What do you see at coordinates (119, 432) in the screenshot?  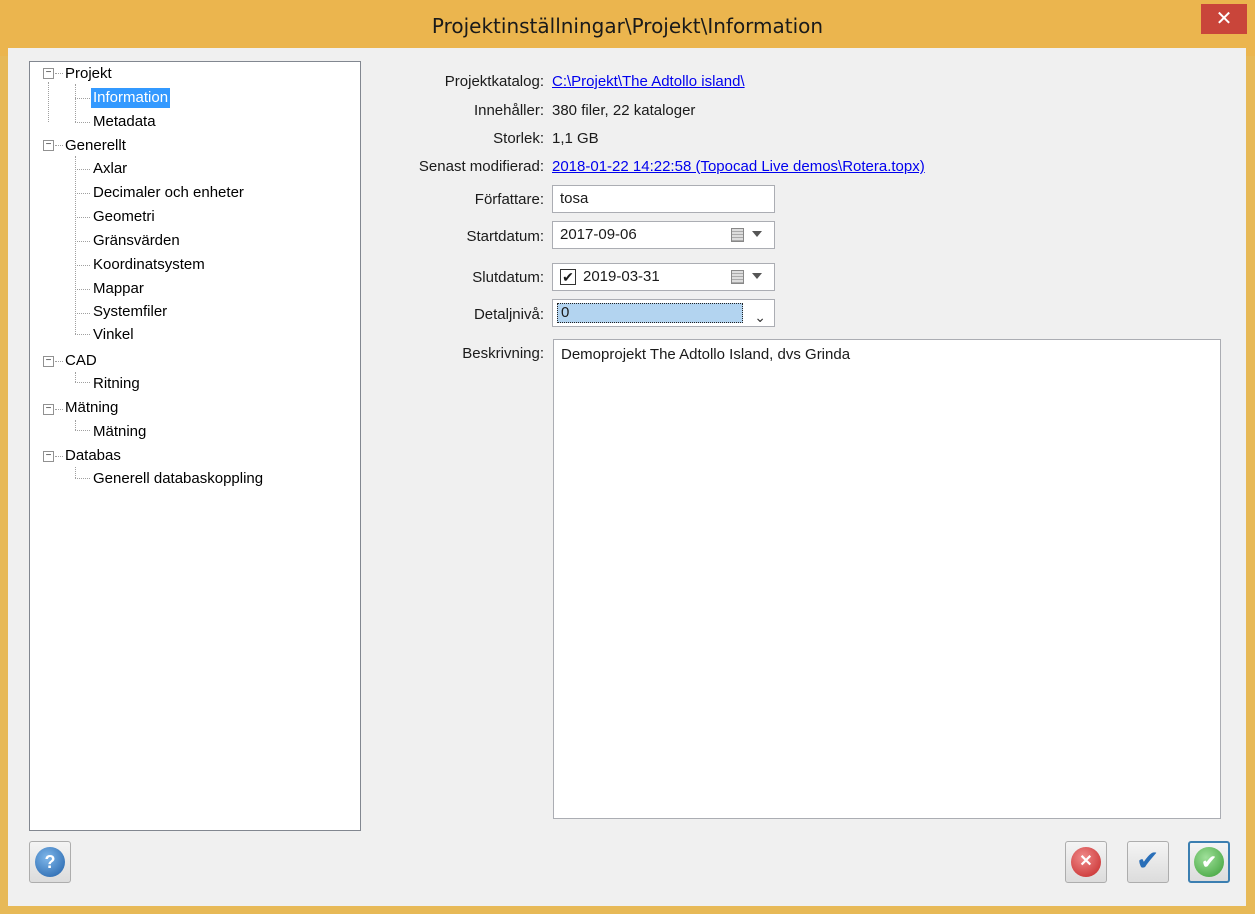 I see `tree-node-matning: Mätning` at bounding box center [119, 432].